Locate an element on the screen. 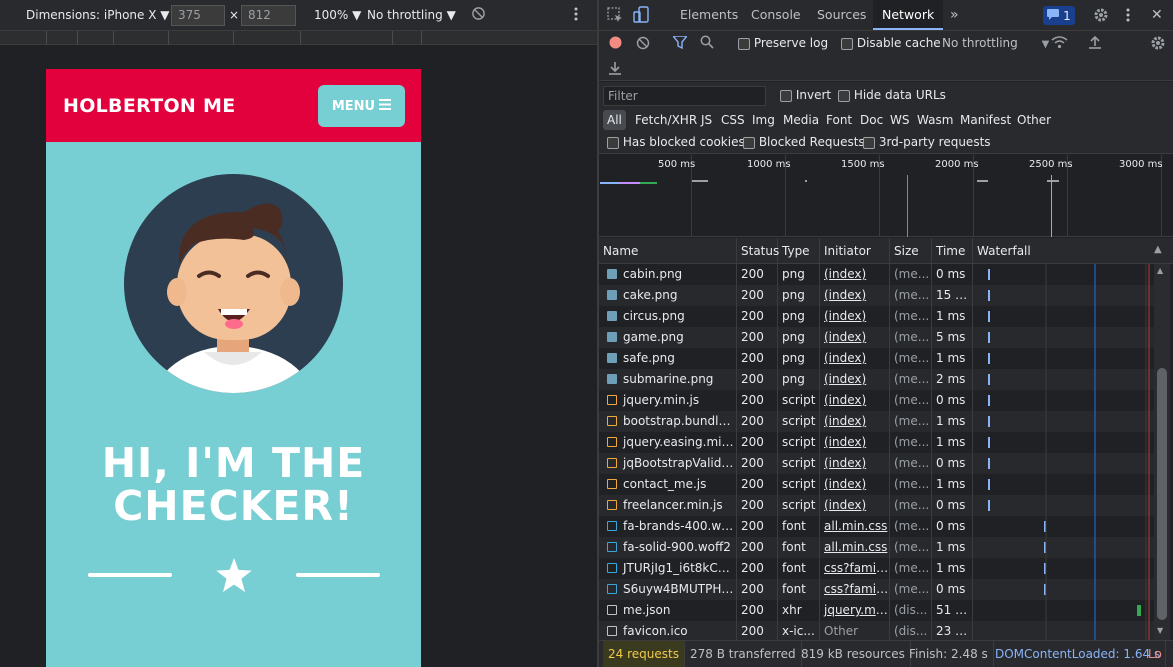  menu-button: MENU is located at coordinates (361, 106).